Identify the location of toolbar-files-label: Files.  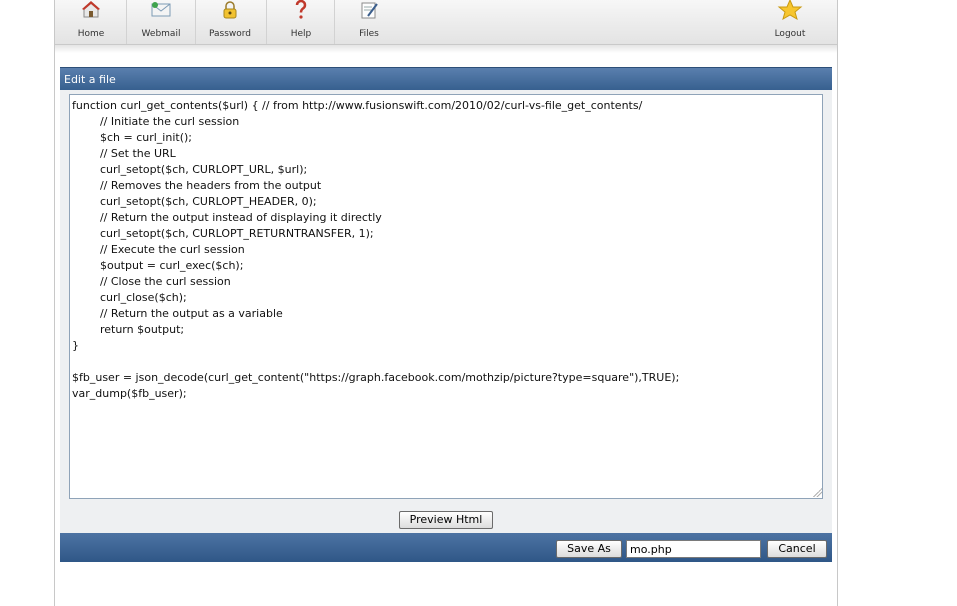
(369, 34).